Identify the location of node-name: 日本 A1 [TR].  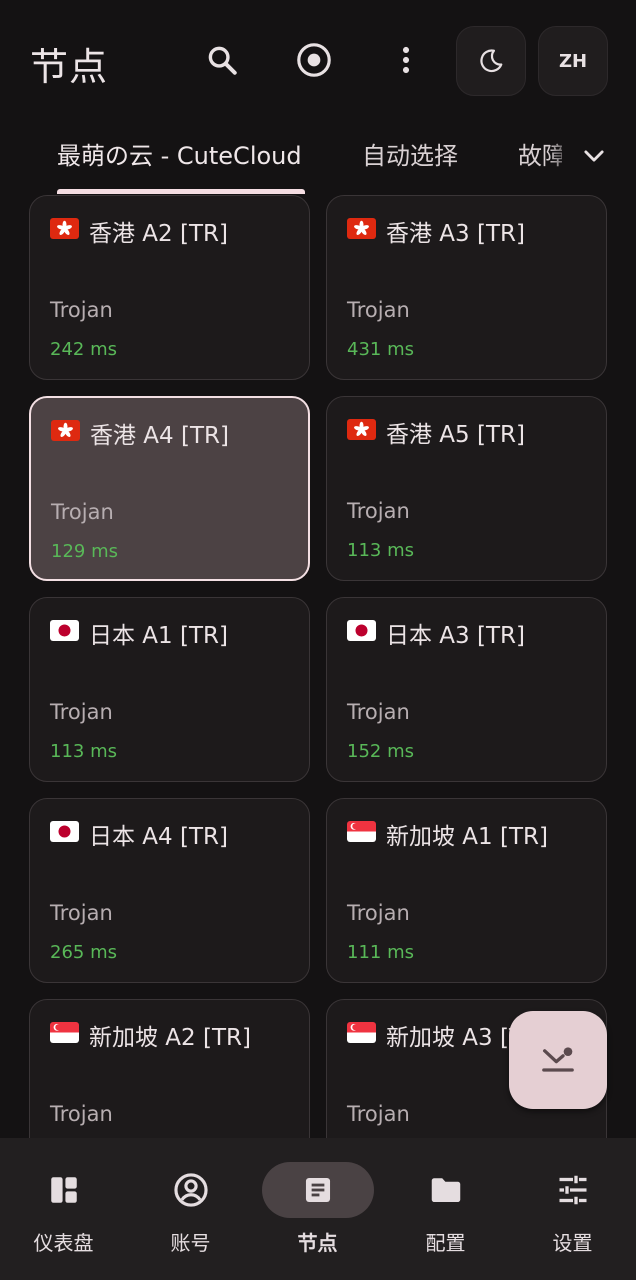
(158, 636).